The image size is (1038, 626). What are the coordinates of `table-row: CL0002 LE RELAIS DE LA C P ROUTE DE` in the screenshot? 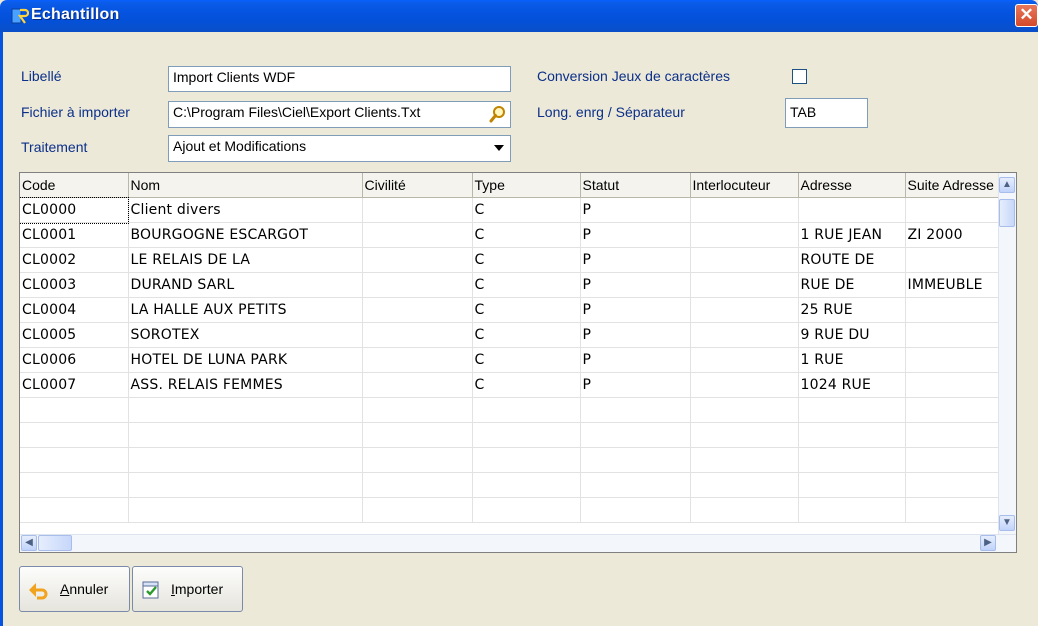 It's located at (511, 260).